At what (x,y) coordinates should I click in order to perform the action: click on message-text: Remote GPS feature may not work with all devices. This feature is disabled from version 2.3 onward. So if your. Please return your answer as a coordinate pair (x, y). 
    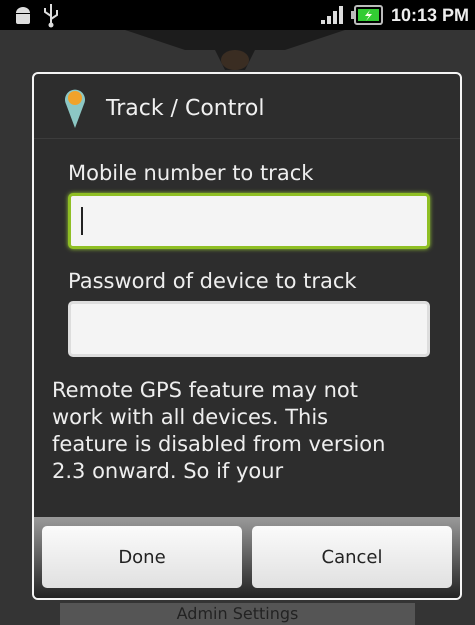
    Looking at the image, I should click on (219, 431).